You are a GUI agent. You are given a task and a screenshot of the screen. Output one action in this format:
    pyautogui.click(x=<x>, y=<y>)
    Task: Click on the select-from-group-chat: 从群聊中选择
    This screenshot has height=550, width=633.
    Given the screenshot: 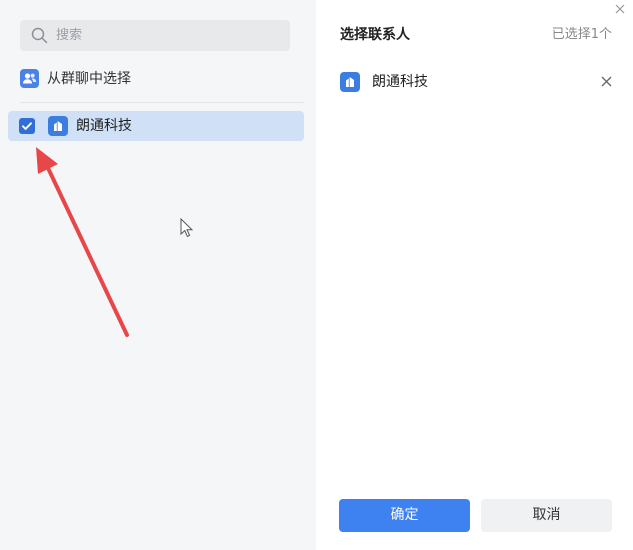 What is the action you would take?
    pyautogui.click(x=155, y=80)
    